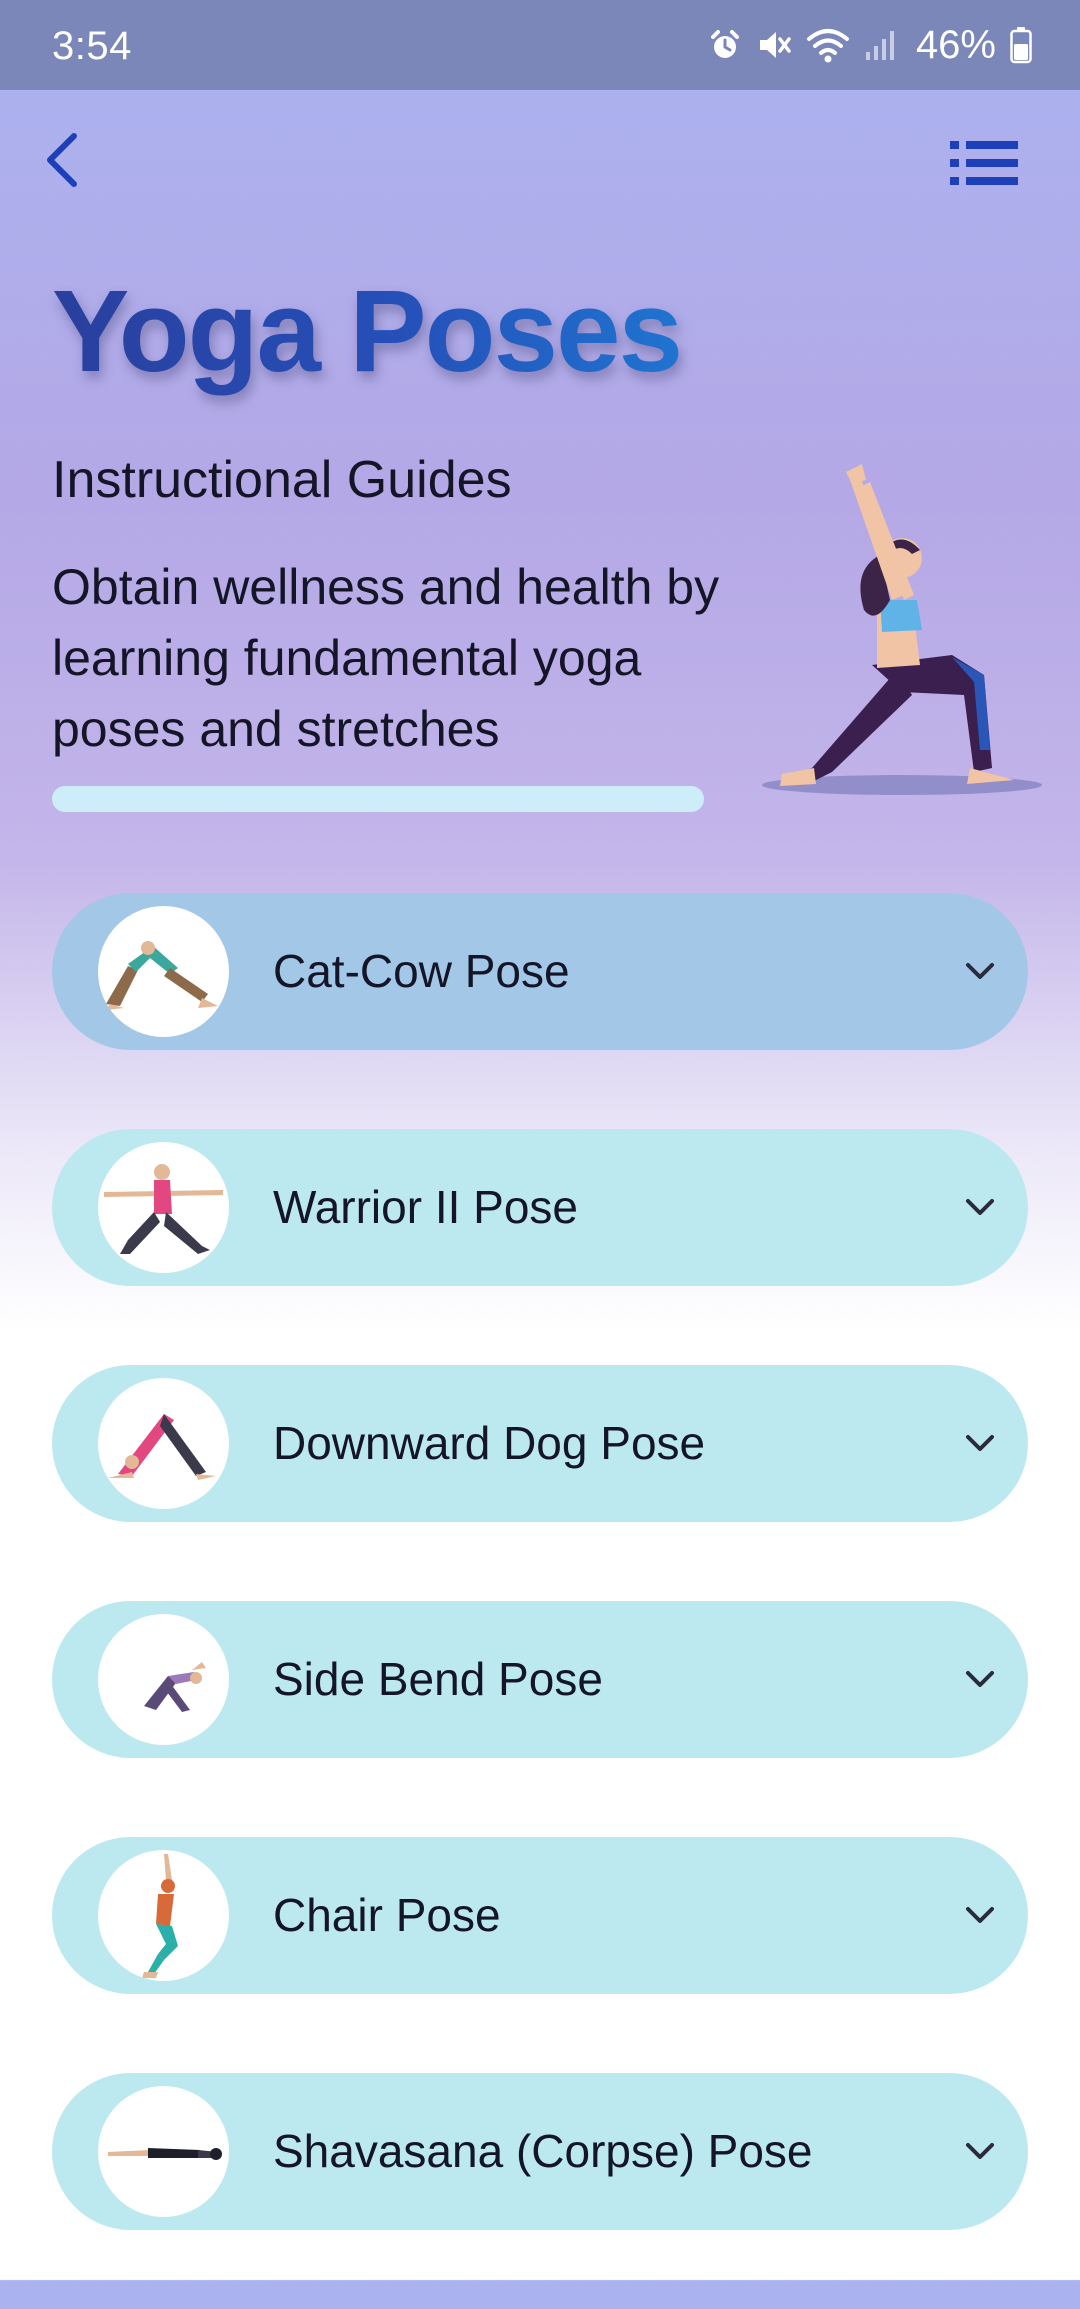 This screenshot has width=1080, height=2309. I want to click on chevron-left-icon, so click(62, 162).